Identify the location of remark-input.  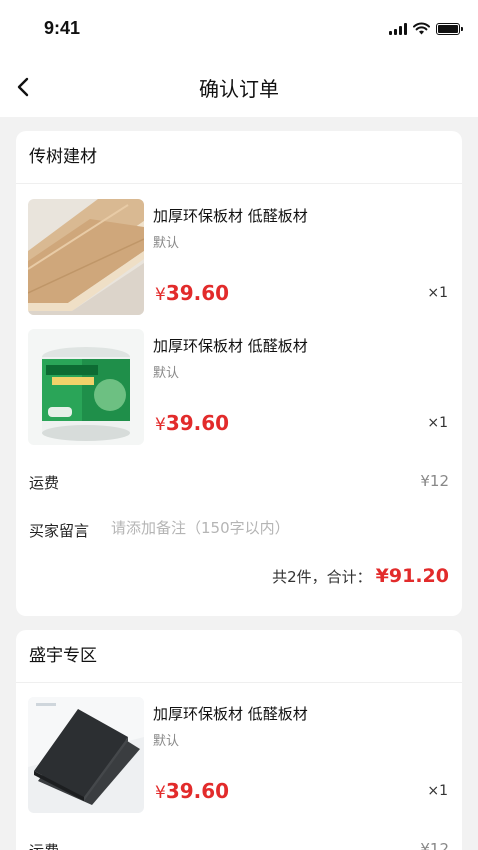
(261, 528).